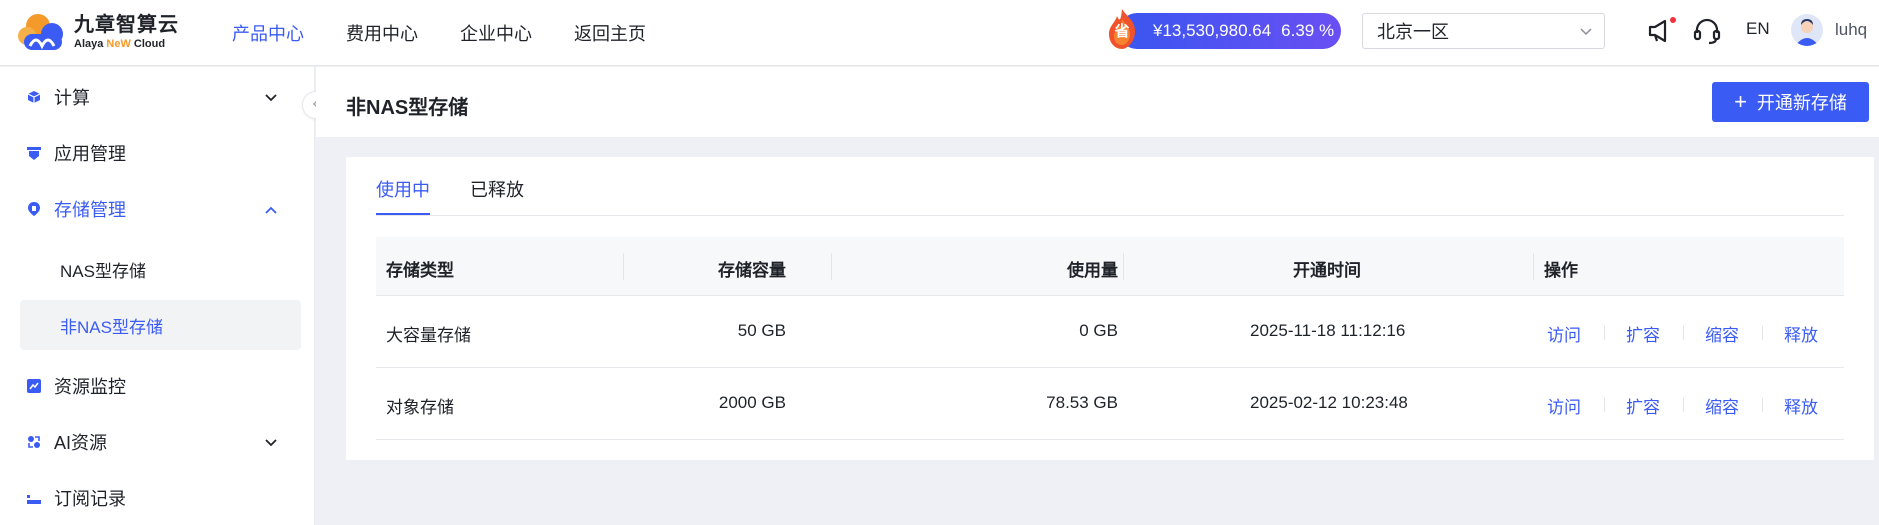  Describe the element at coordinates (1092, 270) in the screenshot. I see `column-header-usage: 使用量` at that location.